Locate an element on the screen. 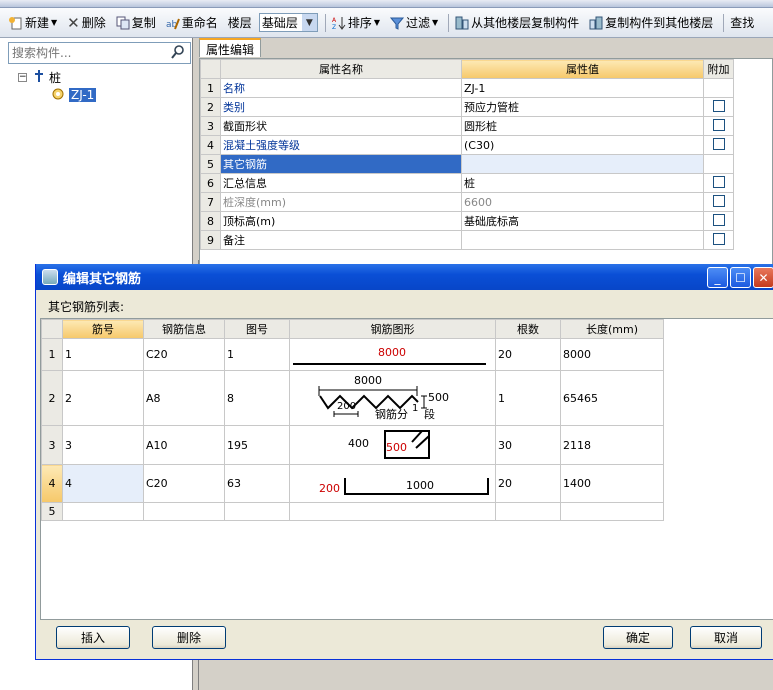  header-length: 长度(mm) is located at coordinates (612, 329).